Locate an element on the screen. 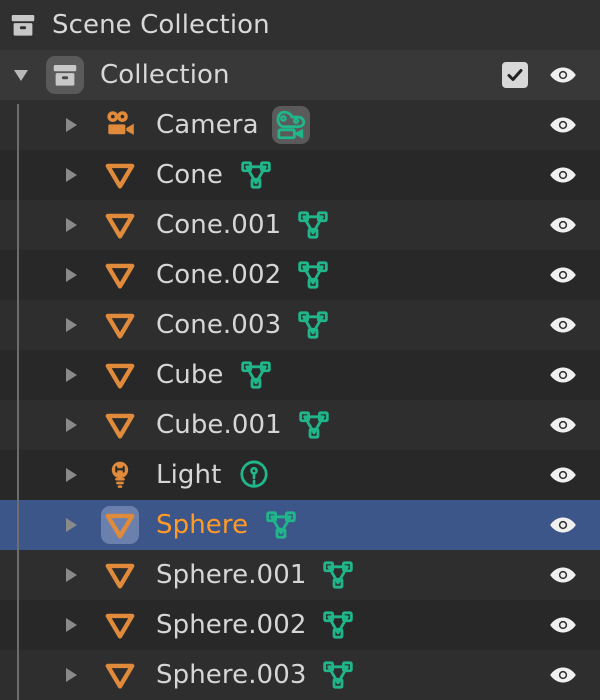  outliner-row-object: Sphere.003 is located at coordinates (300, 675).